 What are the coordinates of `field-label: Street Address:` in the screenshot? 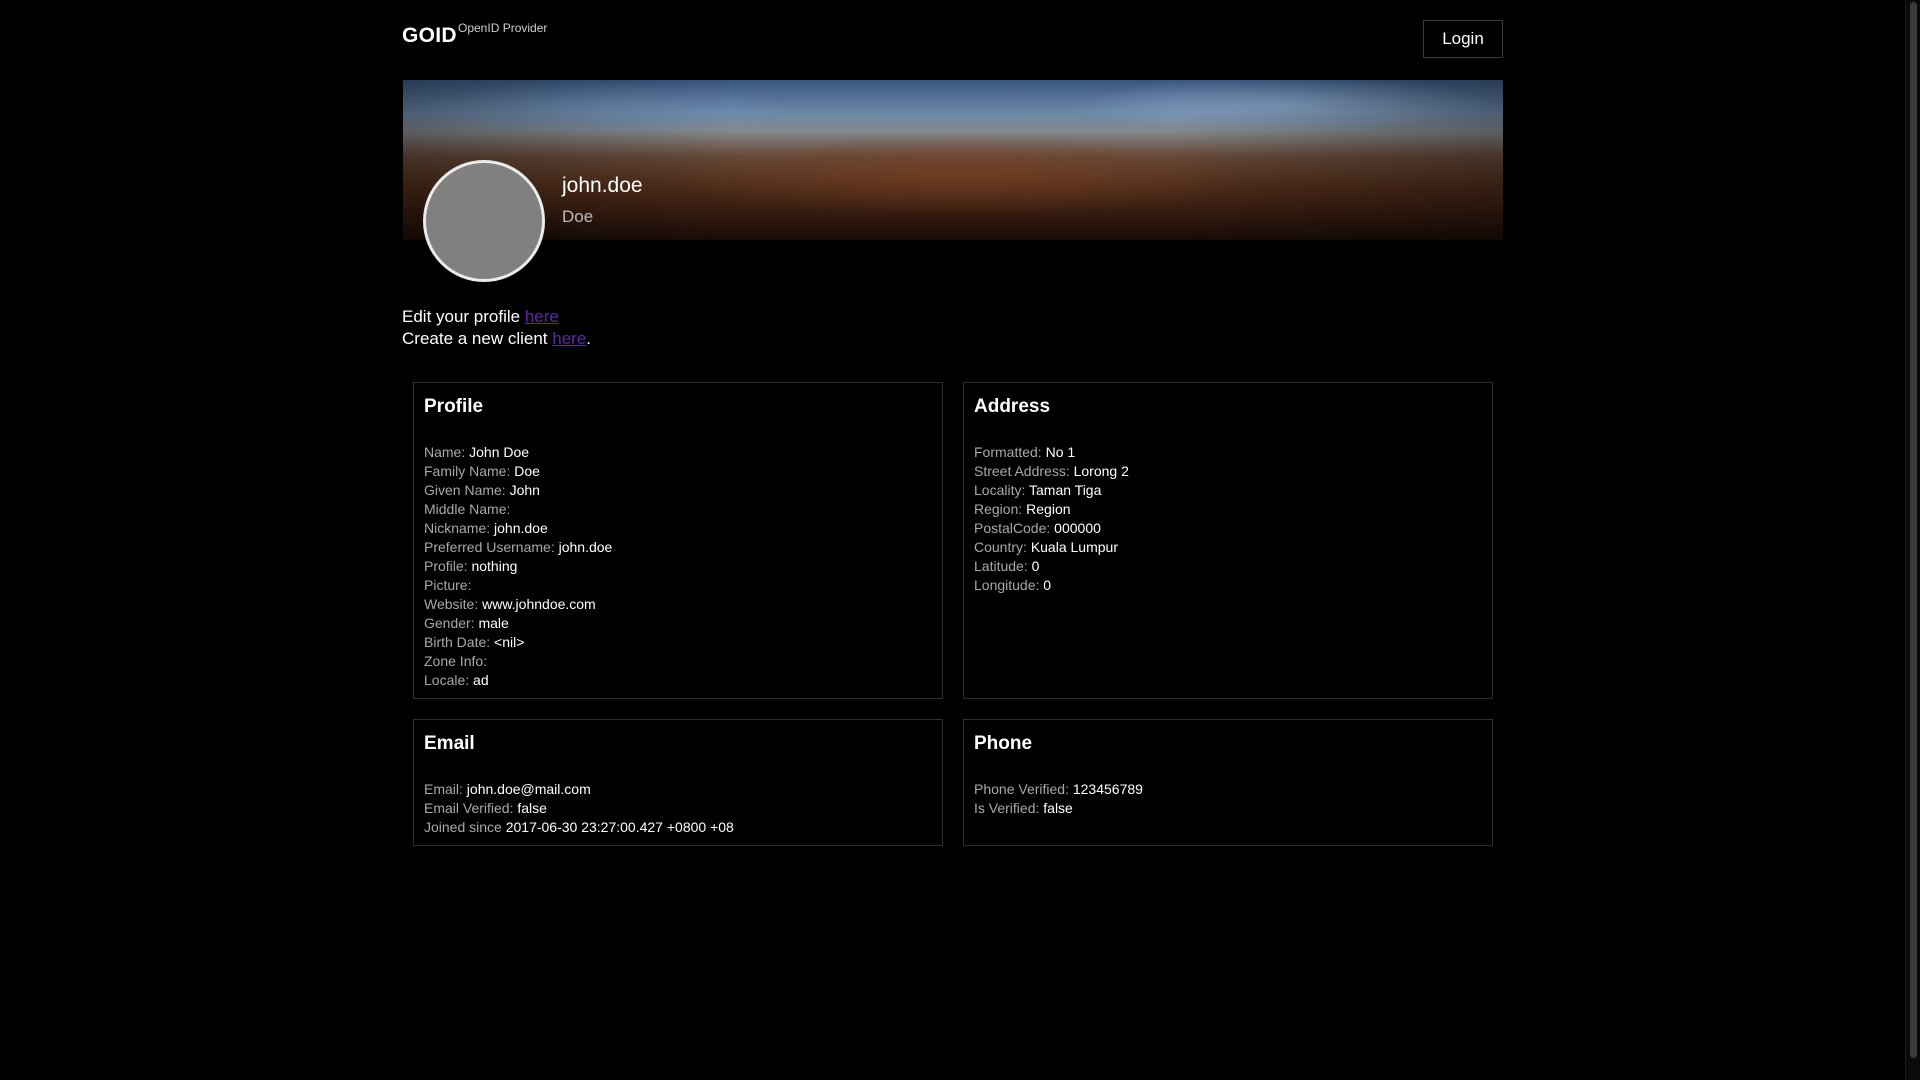 It's located at (1022, 471).